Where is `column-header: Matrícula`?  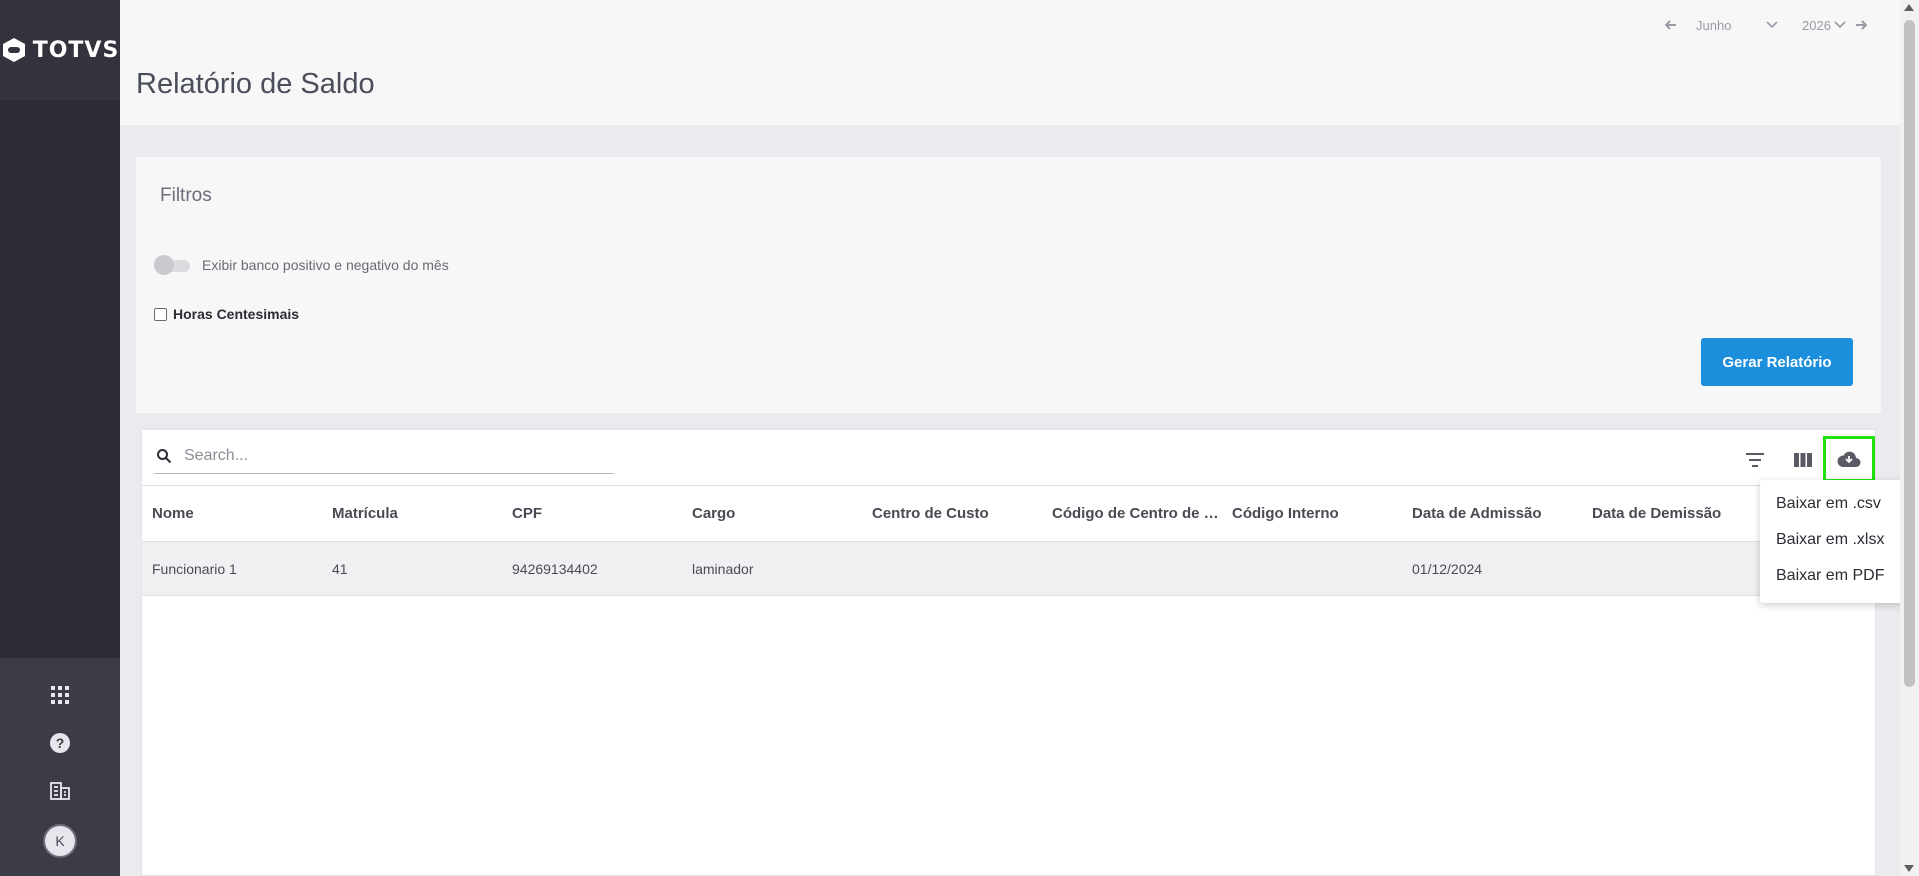 column-header: Matrícula is located at coordinates (412, 513).